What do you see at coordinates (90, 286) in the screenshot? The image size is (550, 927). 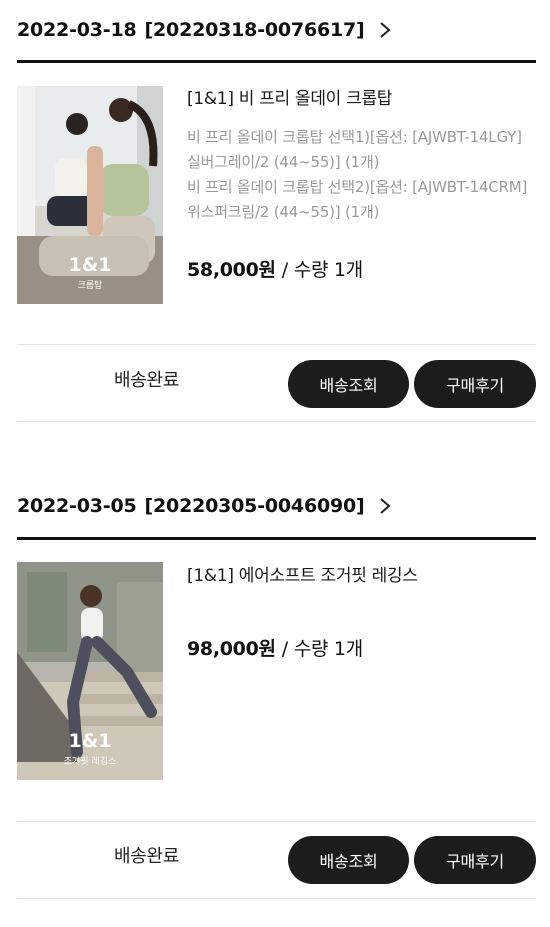 I see `image-badge-sub: 크롭탑` at bounding box center [90, 286].